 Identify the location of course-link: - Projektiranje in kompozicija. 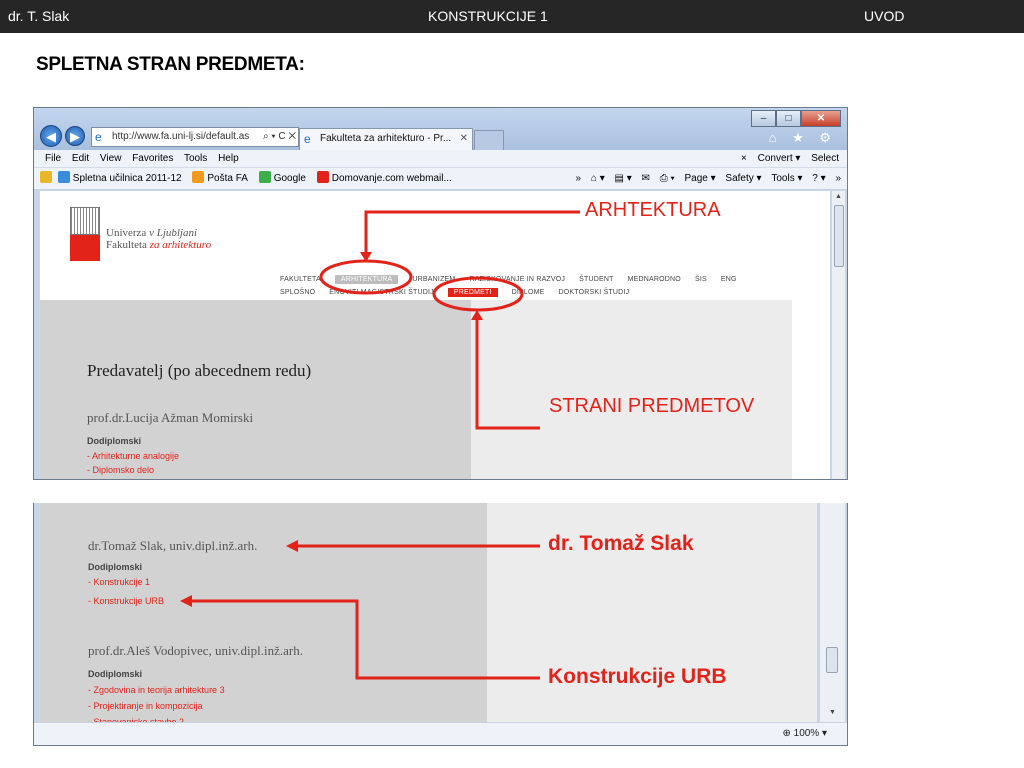
(145, 706).